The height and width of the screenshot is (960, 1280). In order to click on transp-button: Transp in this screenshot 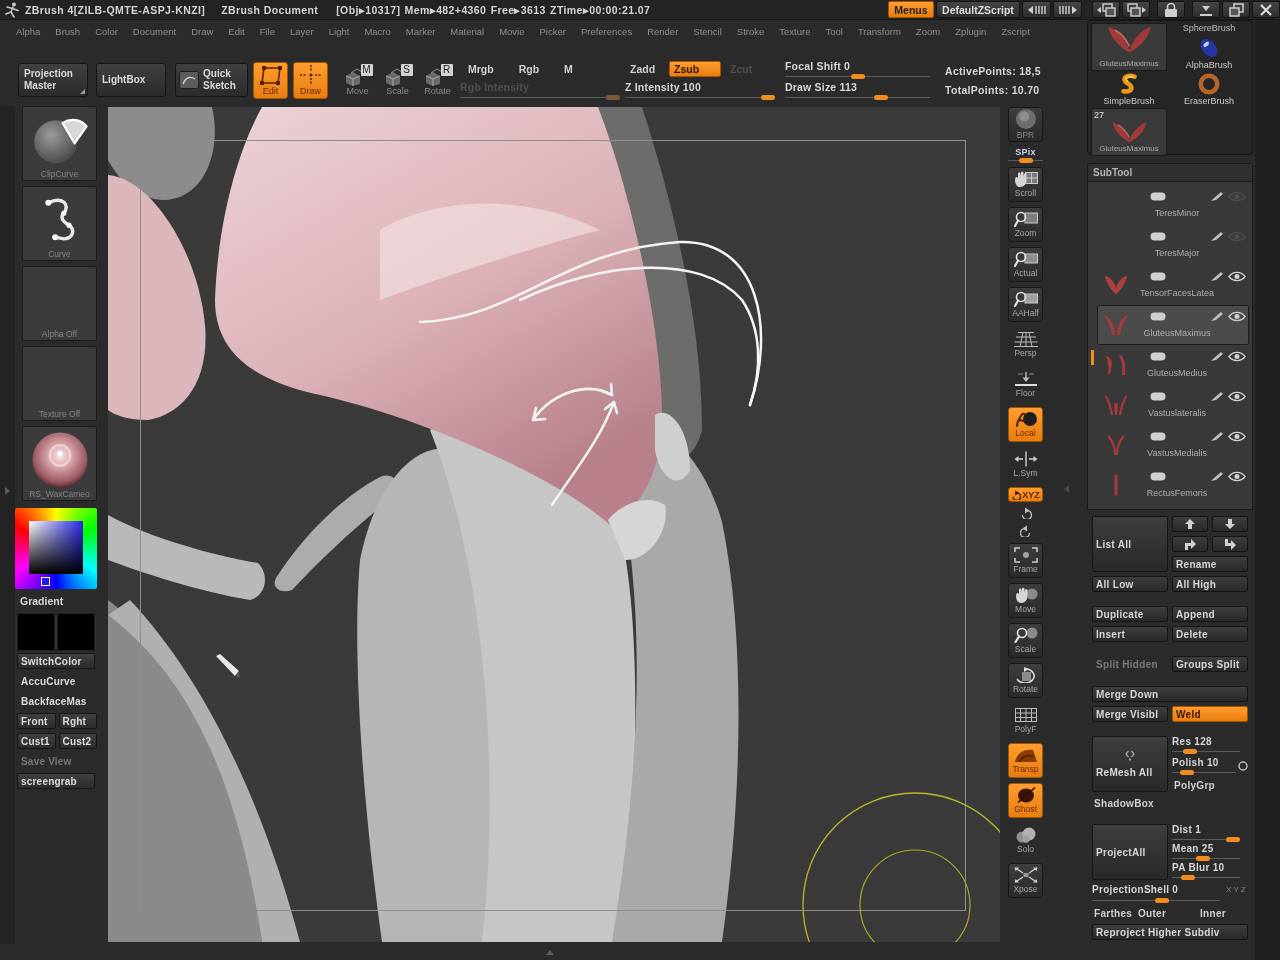, I will do `click(1025, 760)`.